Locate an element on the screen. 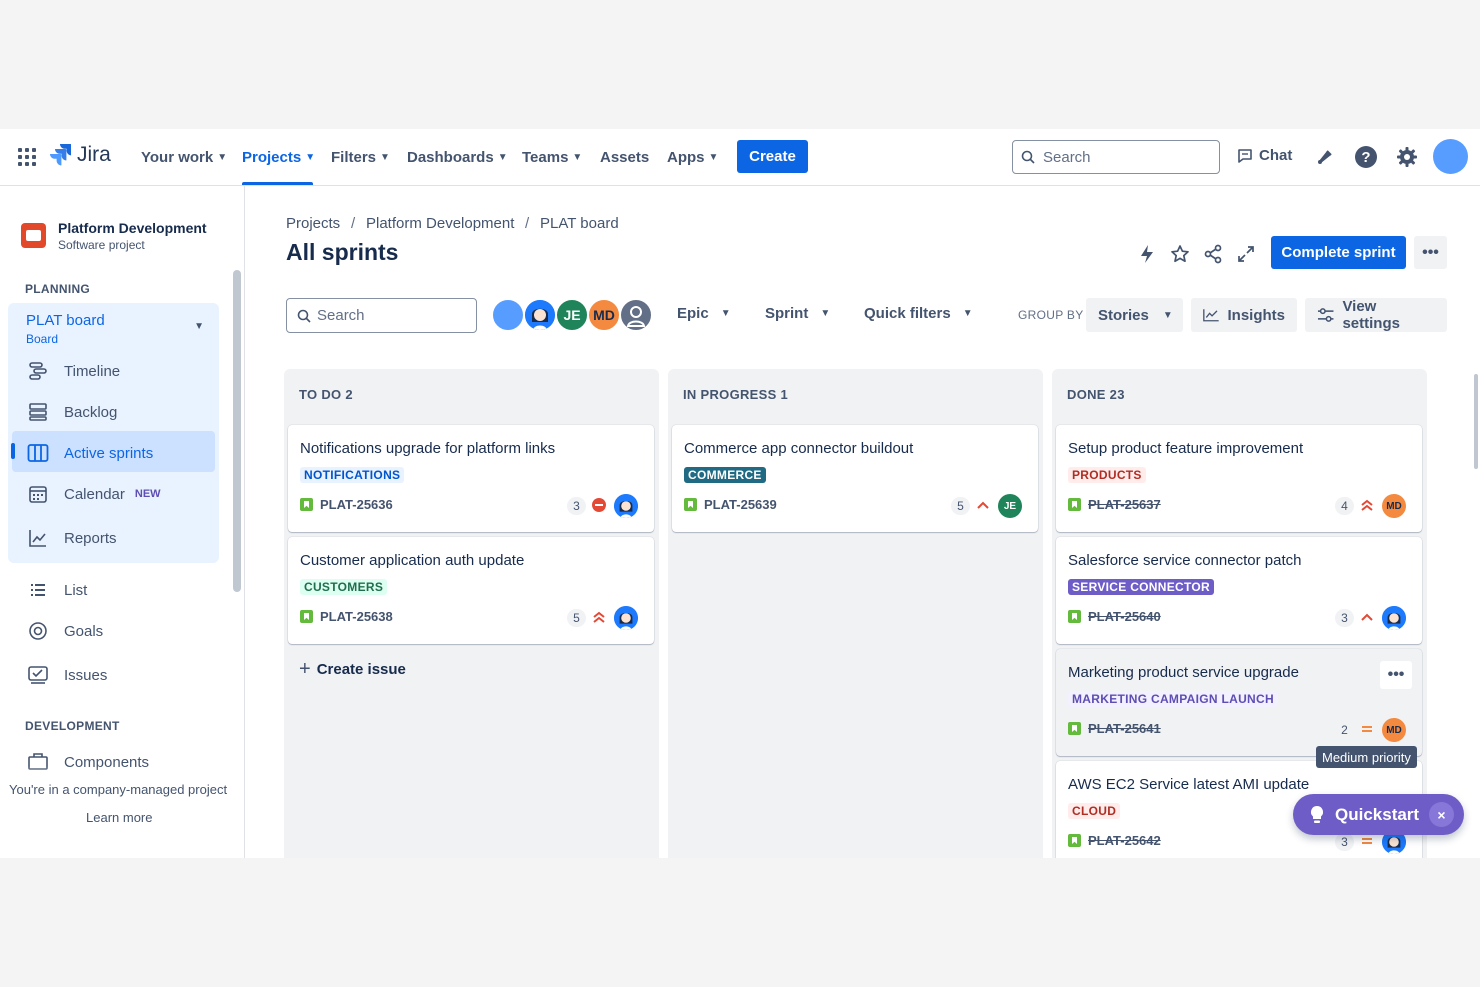 The width and height of the screenshot is (1480, 987). nav-label: Assets is located at coordinates (625, 157).